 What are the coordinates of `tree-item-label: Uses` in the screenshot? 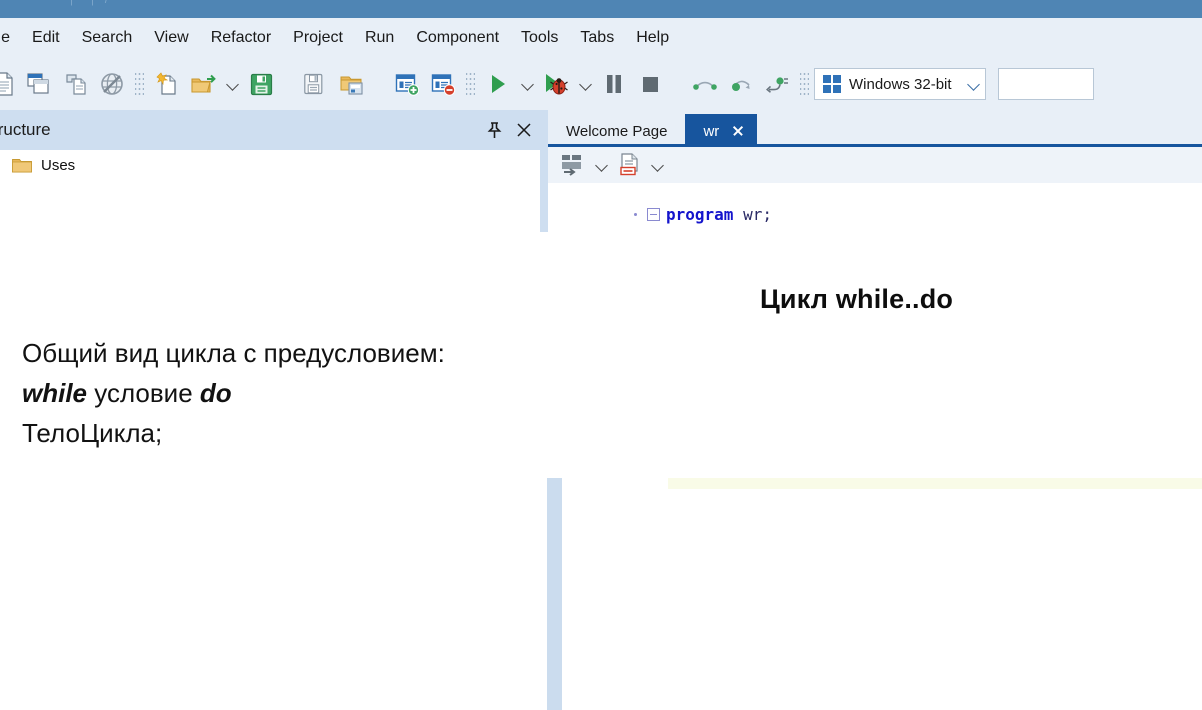 It's located at (58, 165).